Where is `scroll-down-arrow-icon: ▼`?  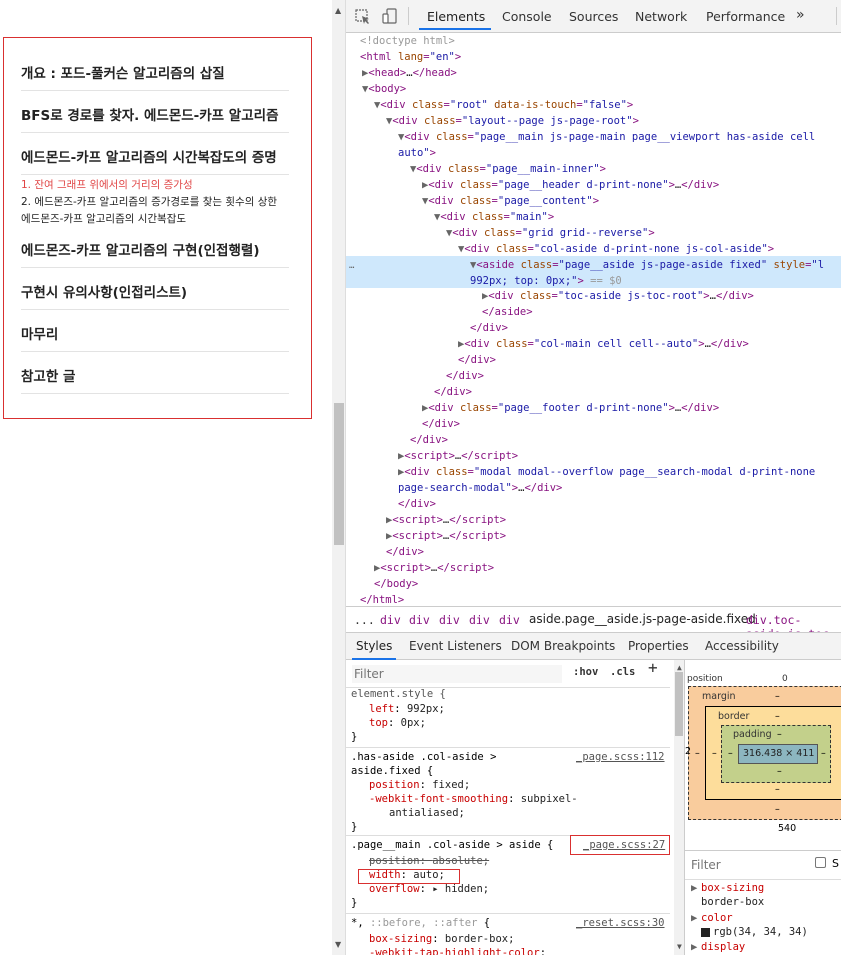
scroll-down-arrow-icon: ▼ is located at coordinates (338, 944).